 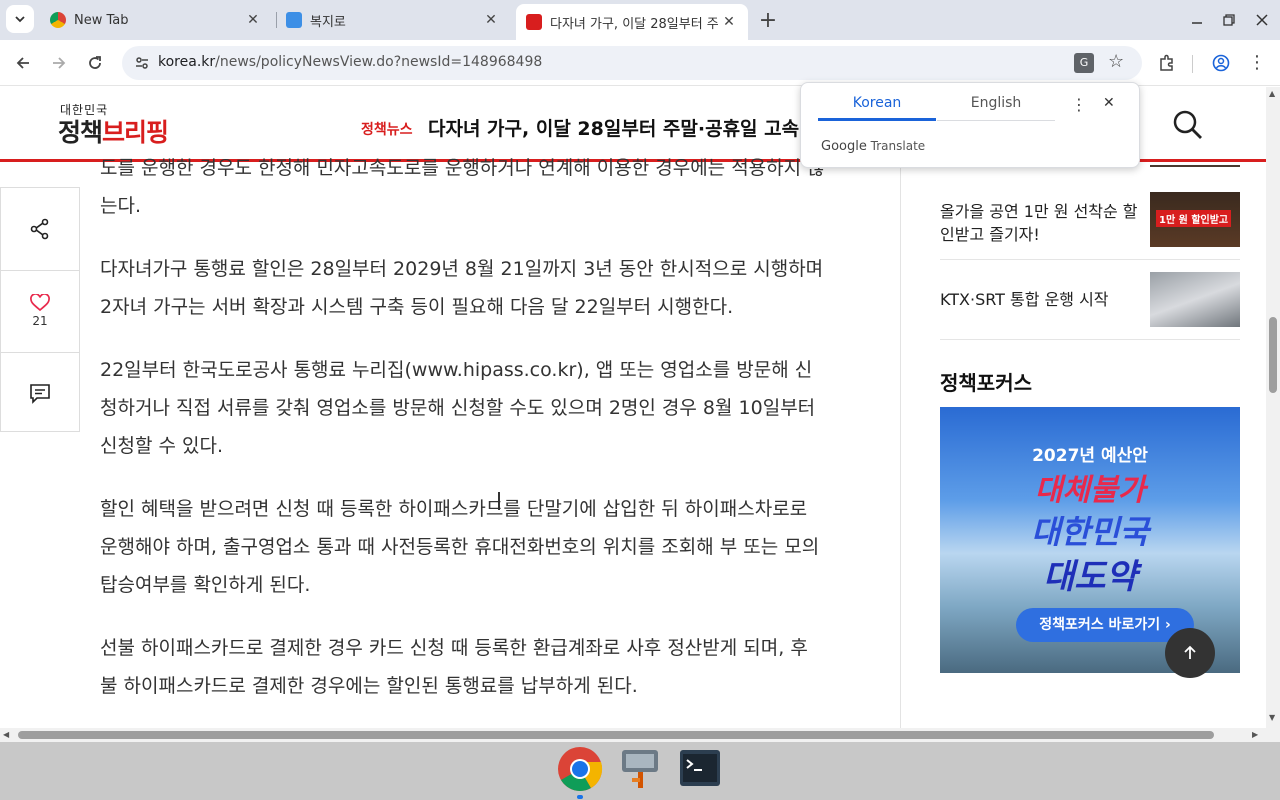 What do you see at coordinates (1272, 717) in the screenshot?
I see `scroll-down-arrow-icon: ▼` at bounding box center [1272, 717].